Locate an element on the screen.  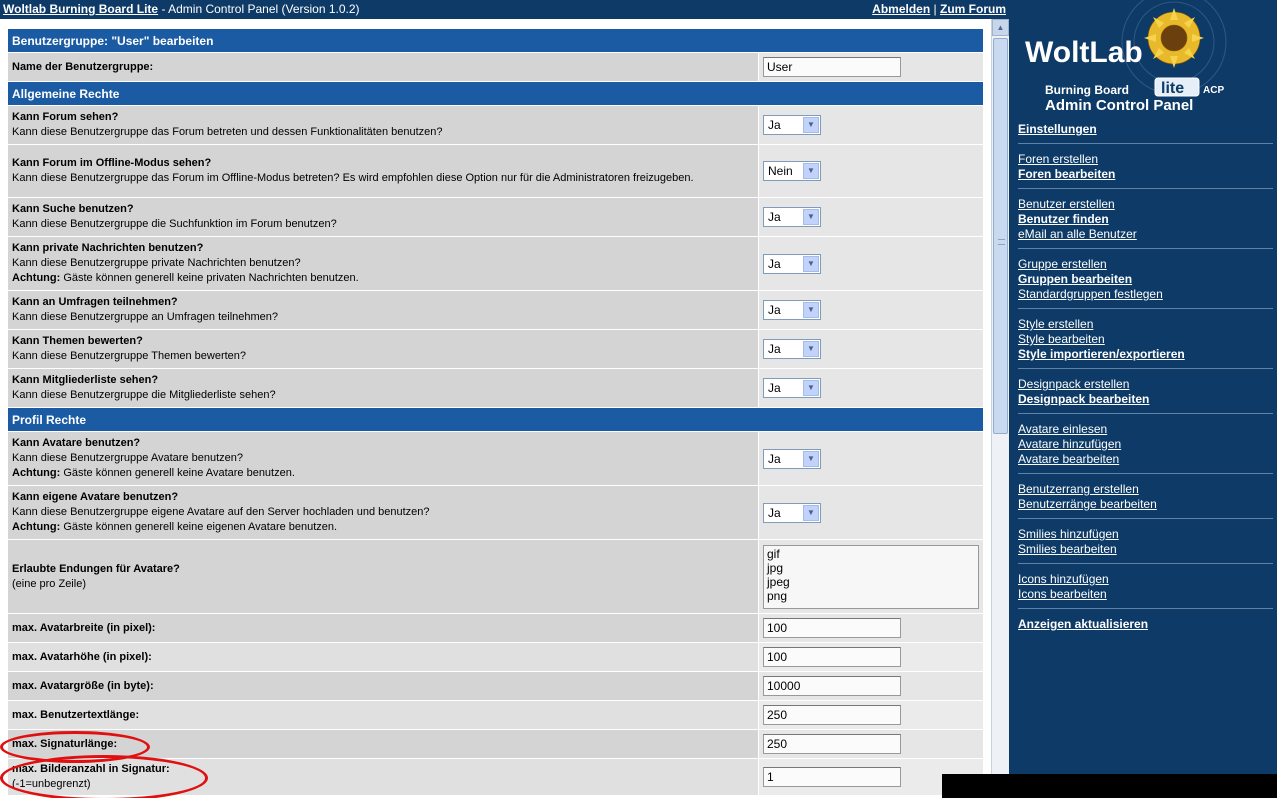
section-general-header-text: Allgemeine Rechte is located at coordinates (495, 93).